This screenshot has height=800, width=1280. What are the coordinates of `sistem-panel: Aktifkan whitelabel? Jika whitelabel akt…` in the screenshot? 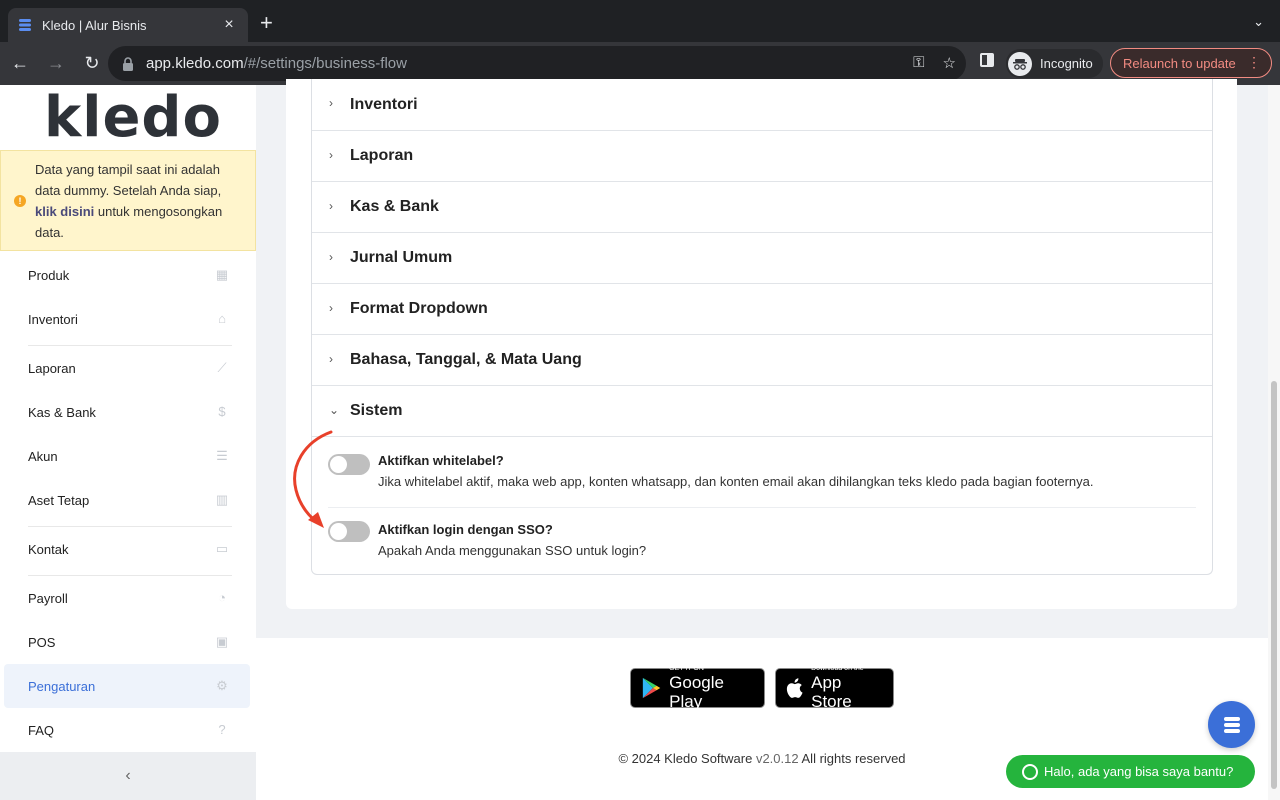 It's located at (762, 505).